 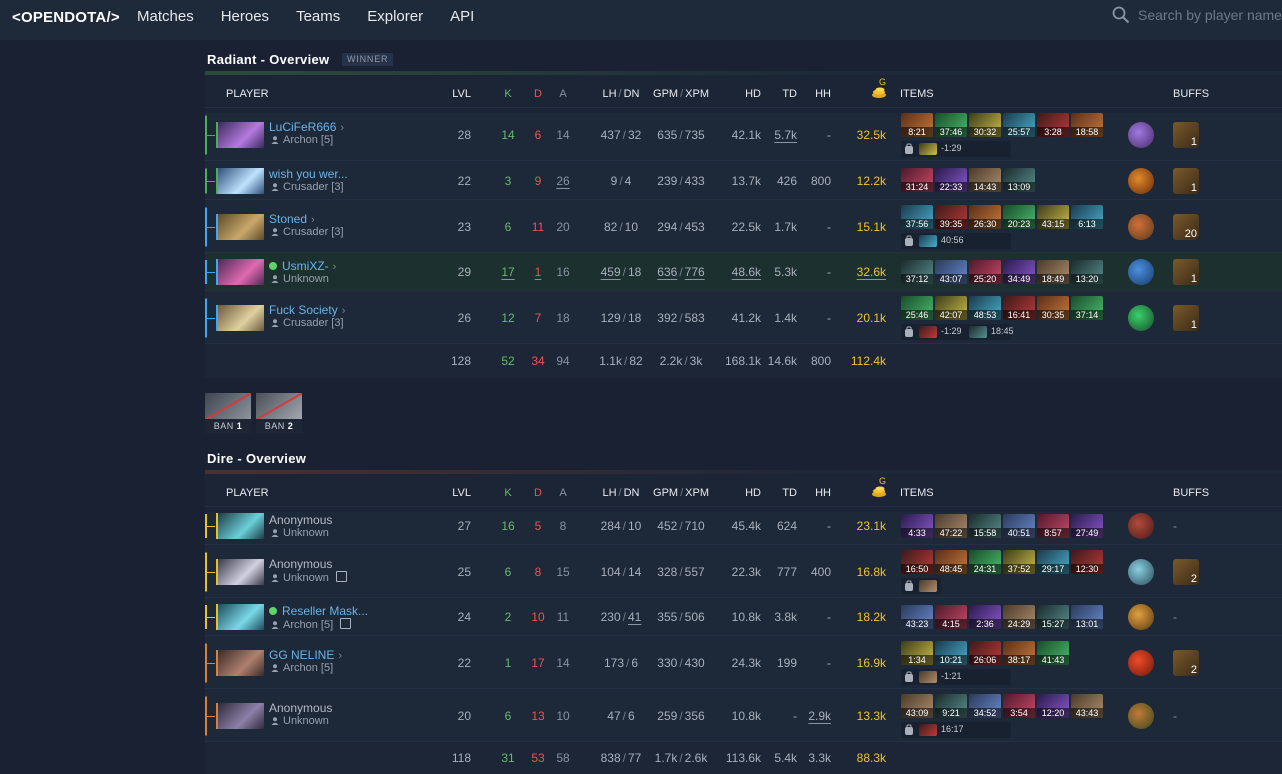 I want to click on player-name-link: Fuck Society ›, so click(x=307, y=310).